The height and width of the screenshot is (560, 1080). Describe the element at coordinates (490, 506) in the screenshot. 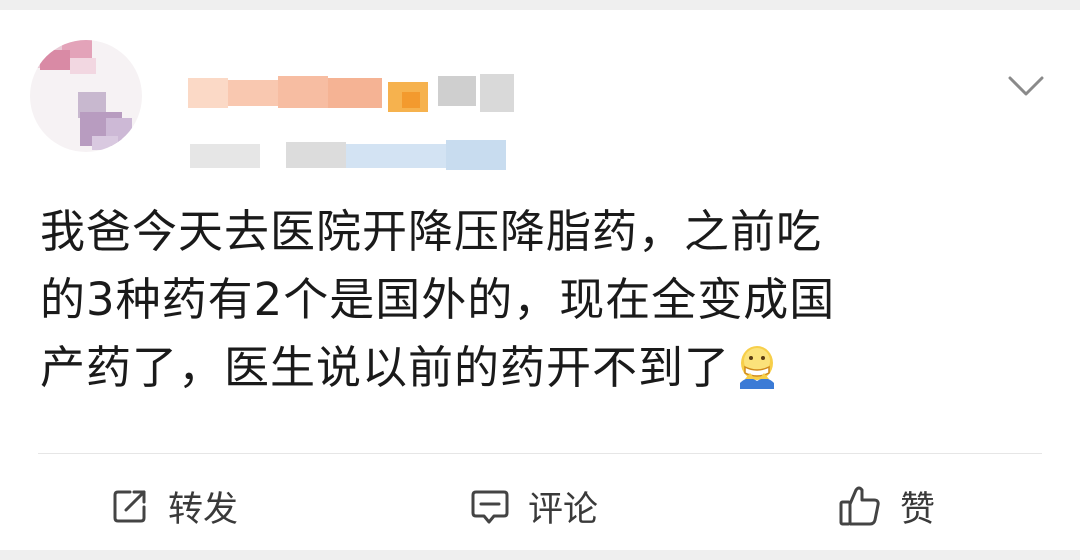

I see `comment-icon` at that location.